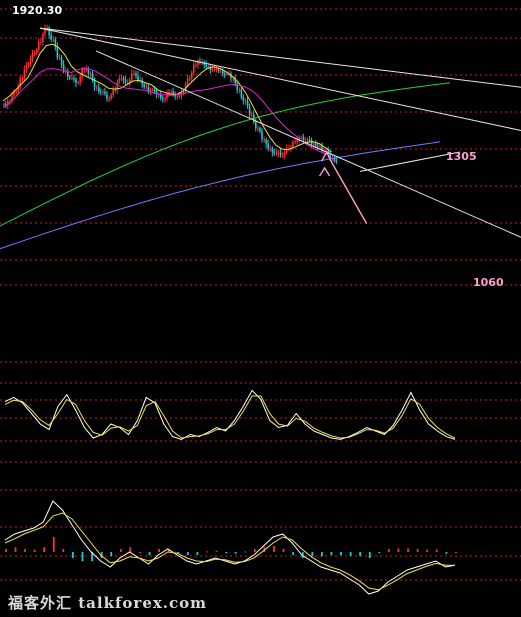 This screenshot has height=617, width=521. What do you see at coordinates (461, 156) in the screenshot?
I see `target-1305-label: 1305` at bounding box center [461, 156].